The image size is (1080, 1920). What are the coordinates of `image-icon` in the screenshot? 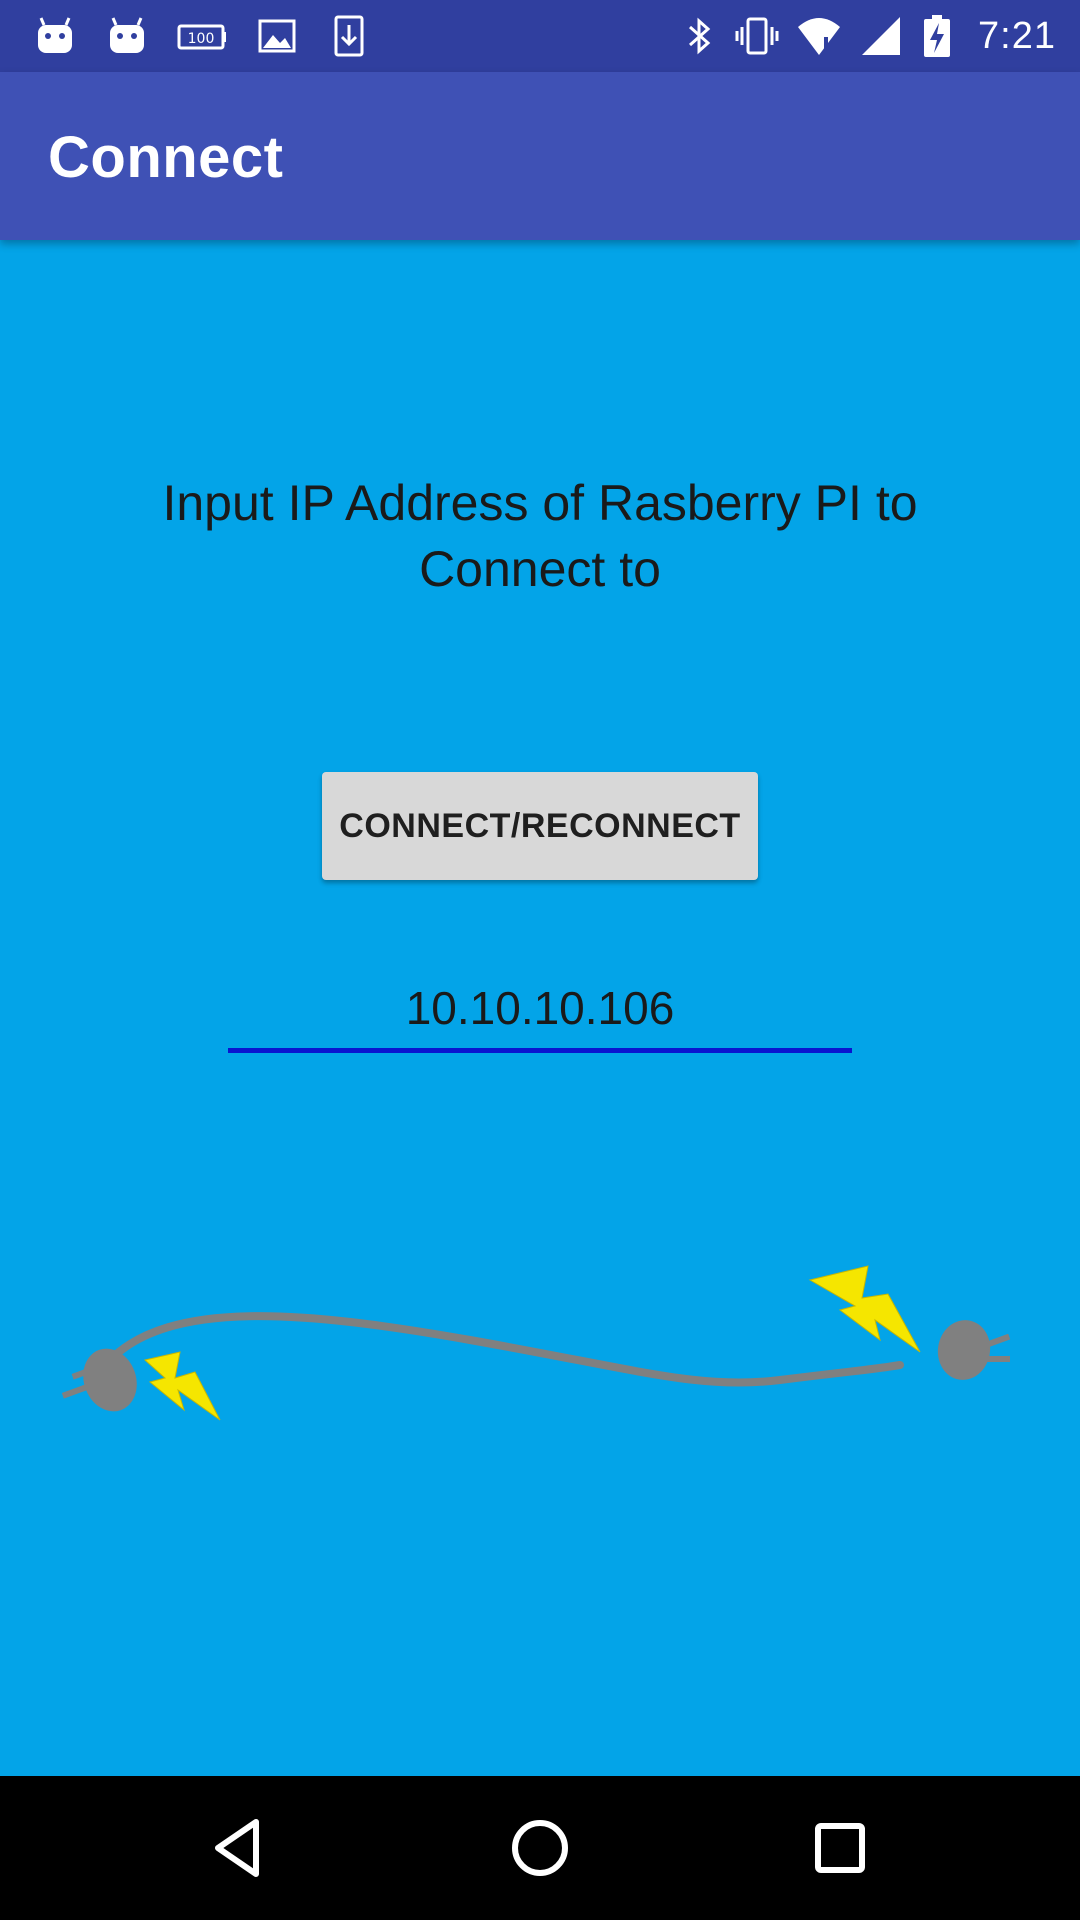 It's located at (277, 36).